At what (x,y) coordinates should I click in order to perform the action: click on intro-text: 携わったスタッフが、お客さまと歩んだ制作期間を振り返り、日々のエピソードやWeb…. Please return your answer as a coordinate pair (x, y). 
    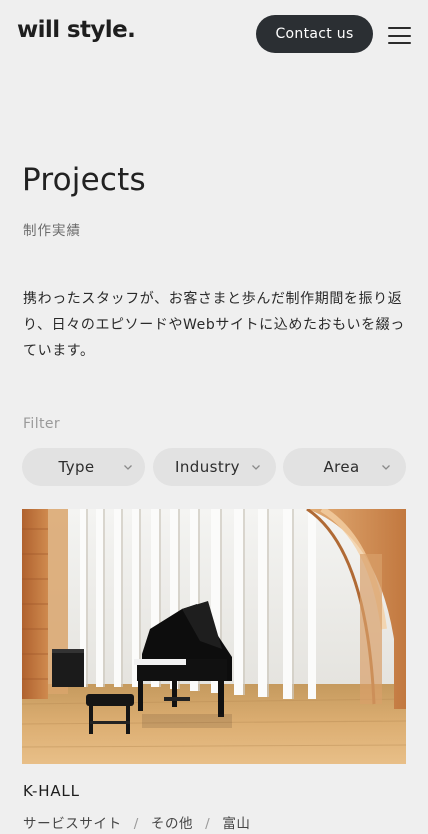
    Looking at the image, I should click on (214, 325).